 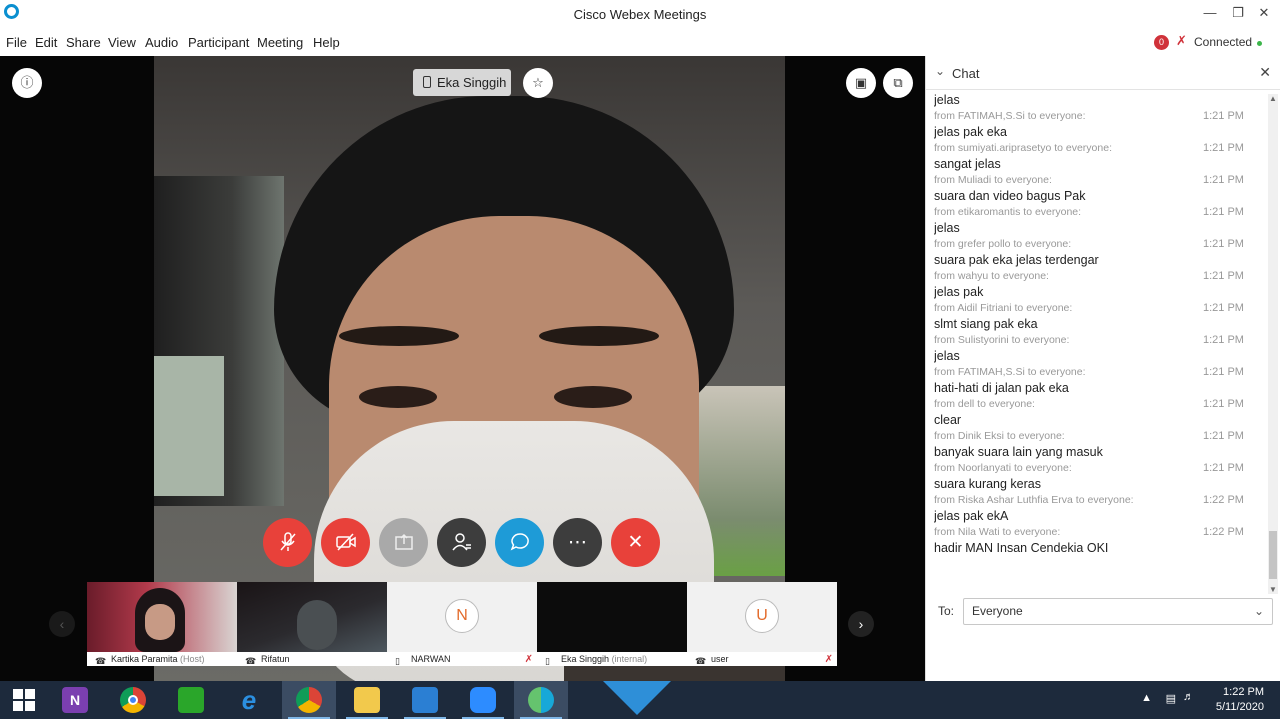 What do you see at coordinates (971, 516) in the screenshot?
I see `chat-message-text: jelas pak ekA` at bounding box center [971, 516].